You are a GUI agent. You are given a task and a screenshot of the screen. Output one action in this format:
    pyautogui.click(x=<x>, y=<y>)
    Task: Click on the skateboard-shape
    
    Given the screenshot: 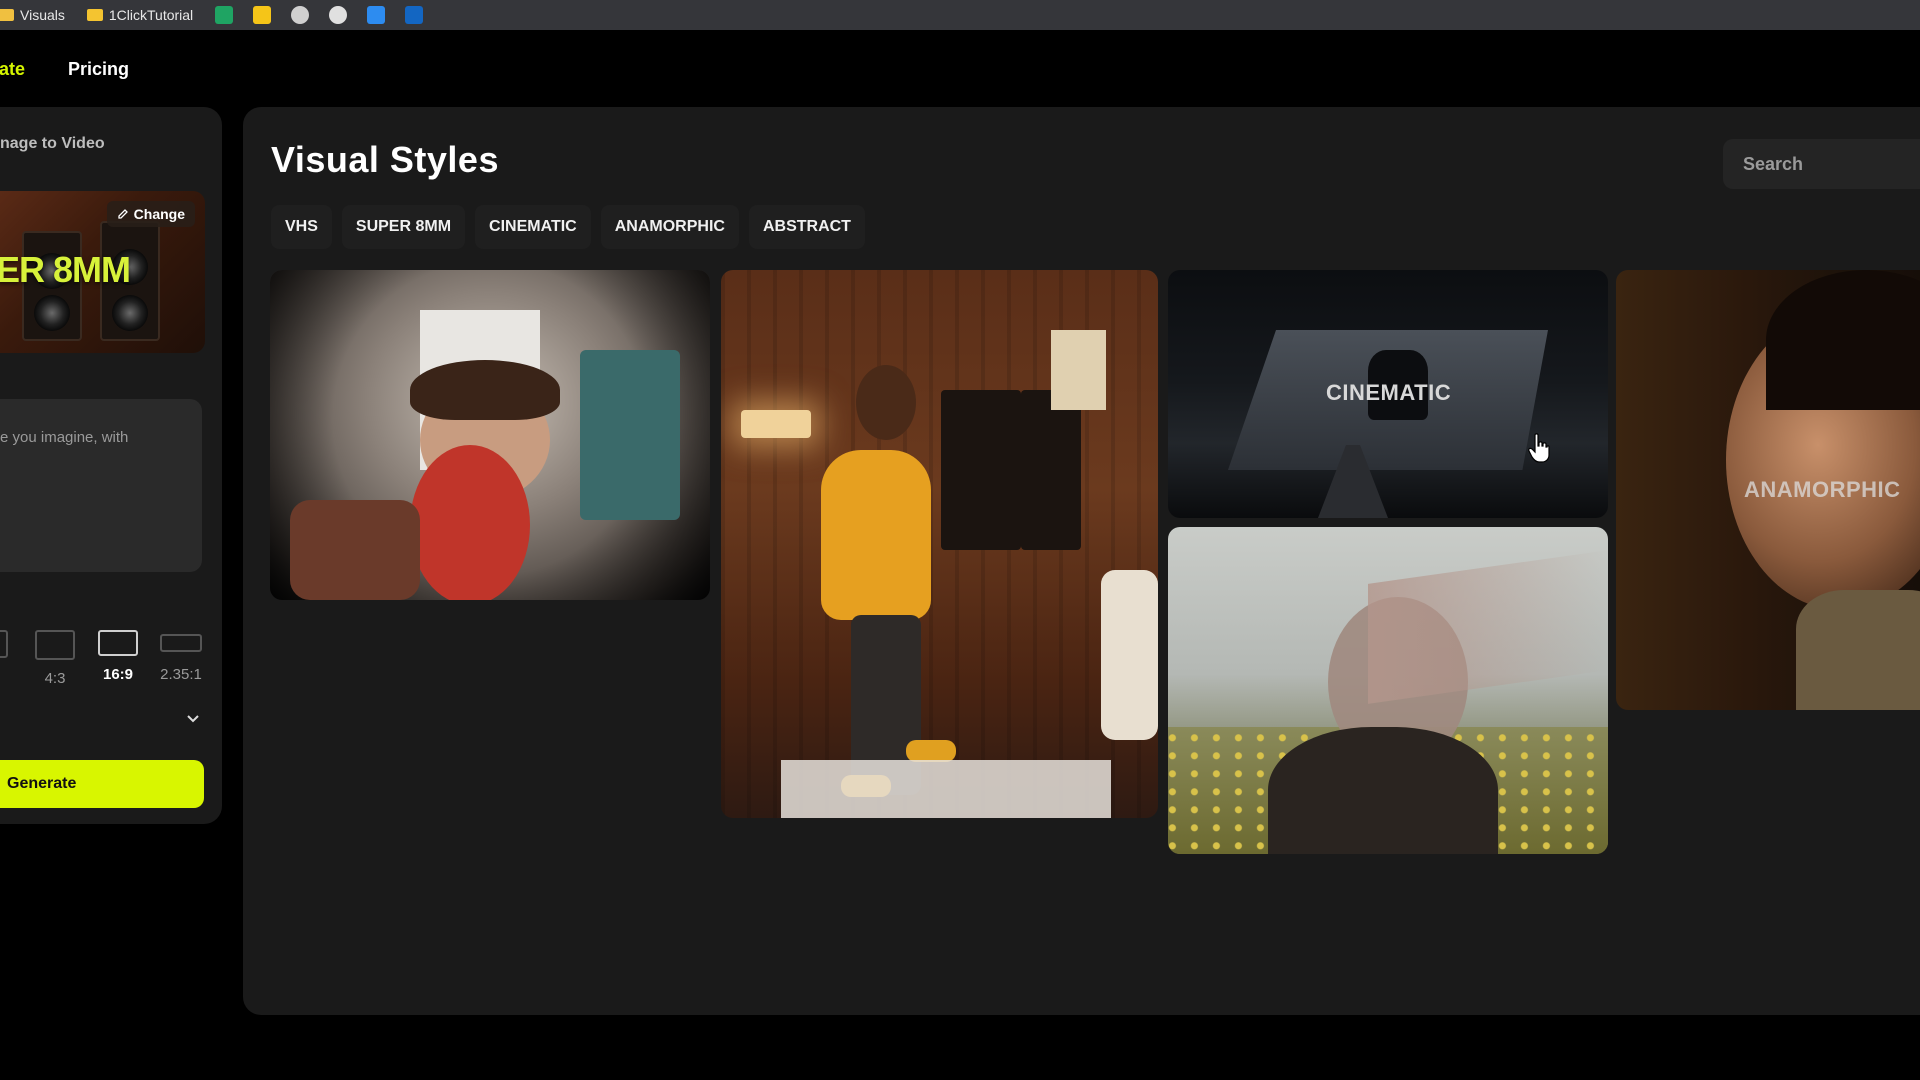 What is the action you would take?
    pyautogui.click(x=470, y=522)
    